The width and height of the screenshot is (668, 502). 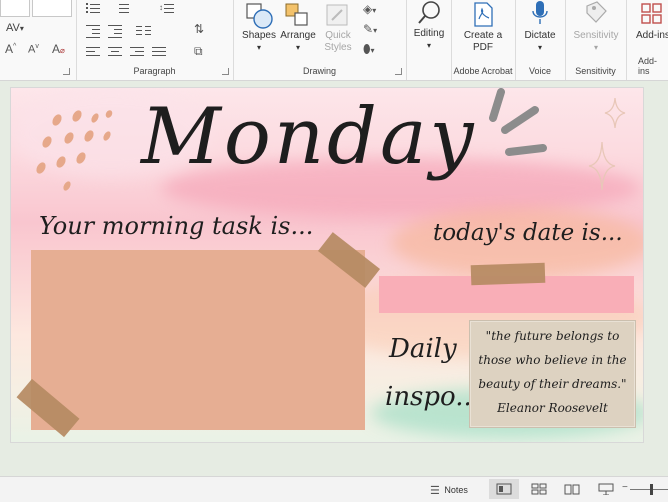 I want to click on addins-button: Add-ins, so click(x=649, y=31).